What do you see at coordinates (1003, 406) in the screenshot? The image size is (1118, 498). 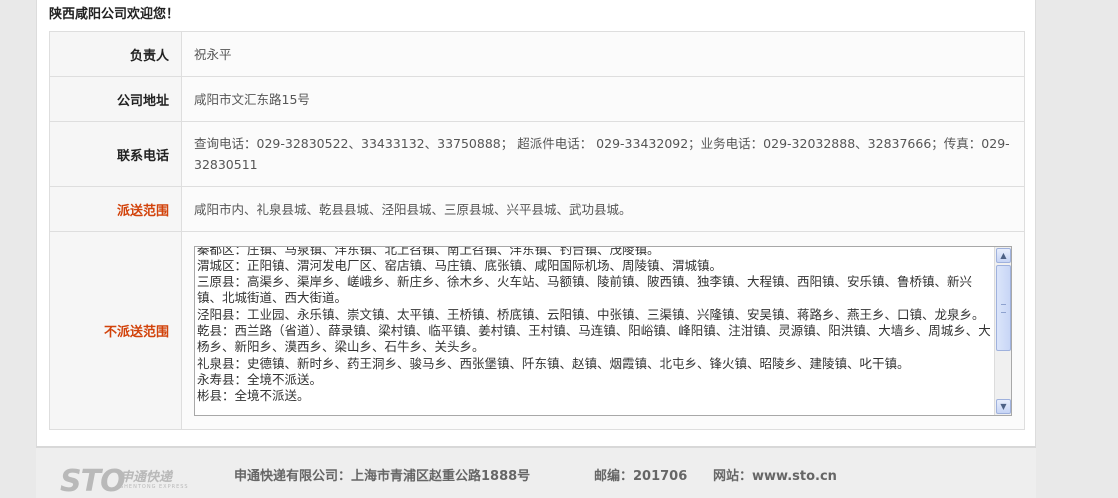 I see `scroll-down-arrow-icon: ▼` at bounding box center [1003, 406].